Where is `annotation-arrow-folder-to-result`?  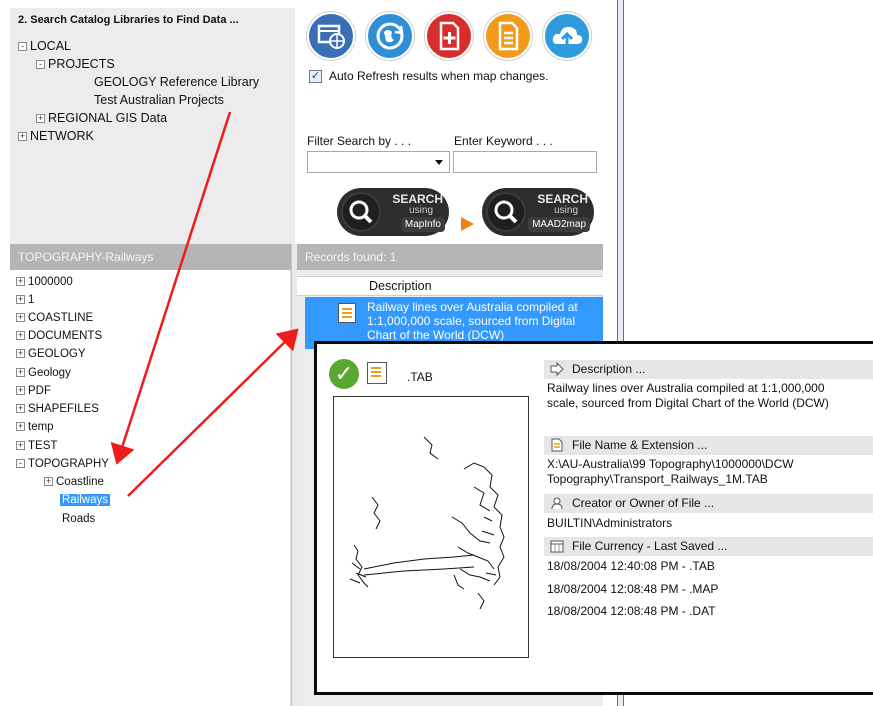 annotation-arrow-folder-to-result is located at coordinates (213, 412).